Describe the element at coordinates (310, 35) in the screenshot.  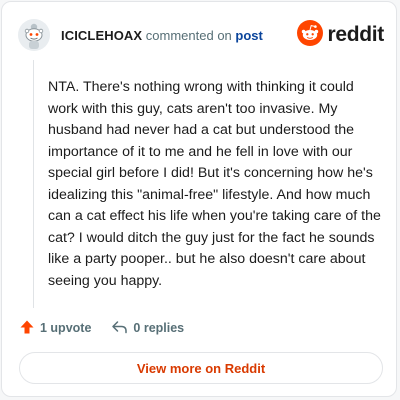
I see `reddit-logo-icon` at that location.